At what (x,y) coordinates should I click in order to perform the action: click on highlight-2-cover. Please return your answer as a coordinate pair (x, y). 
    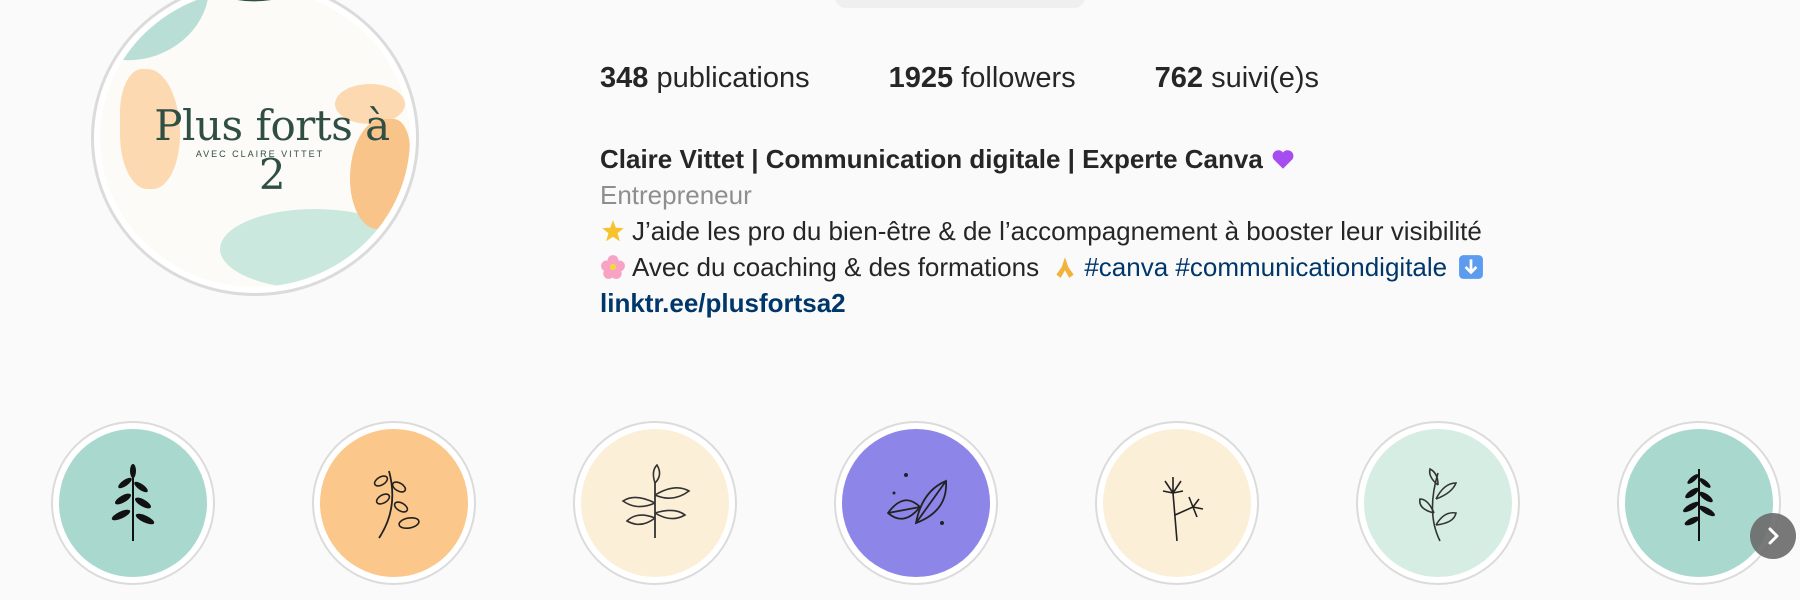
    Looking at the image, I should click on (394, 503).